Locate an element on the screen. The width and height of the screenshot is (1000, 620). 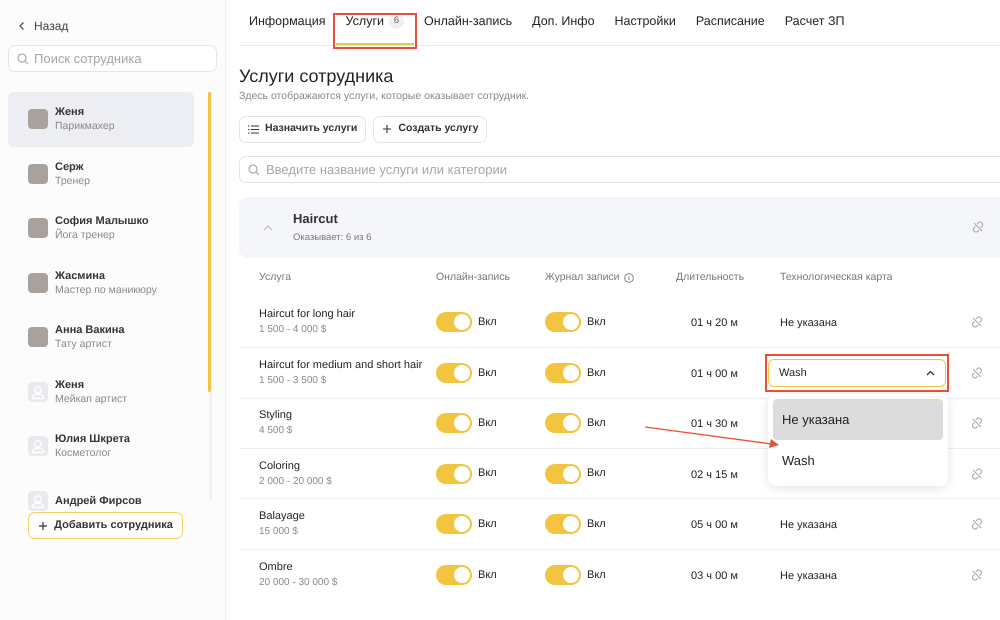
service-price: 2 000 - 20 000 $ is located at coordinates (296, 481).